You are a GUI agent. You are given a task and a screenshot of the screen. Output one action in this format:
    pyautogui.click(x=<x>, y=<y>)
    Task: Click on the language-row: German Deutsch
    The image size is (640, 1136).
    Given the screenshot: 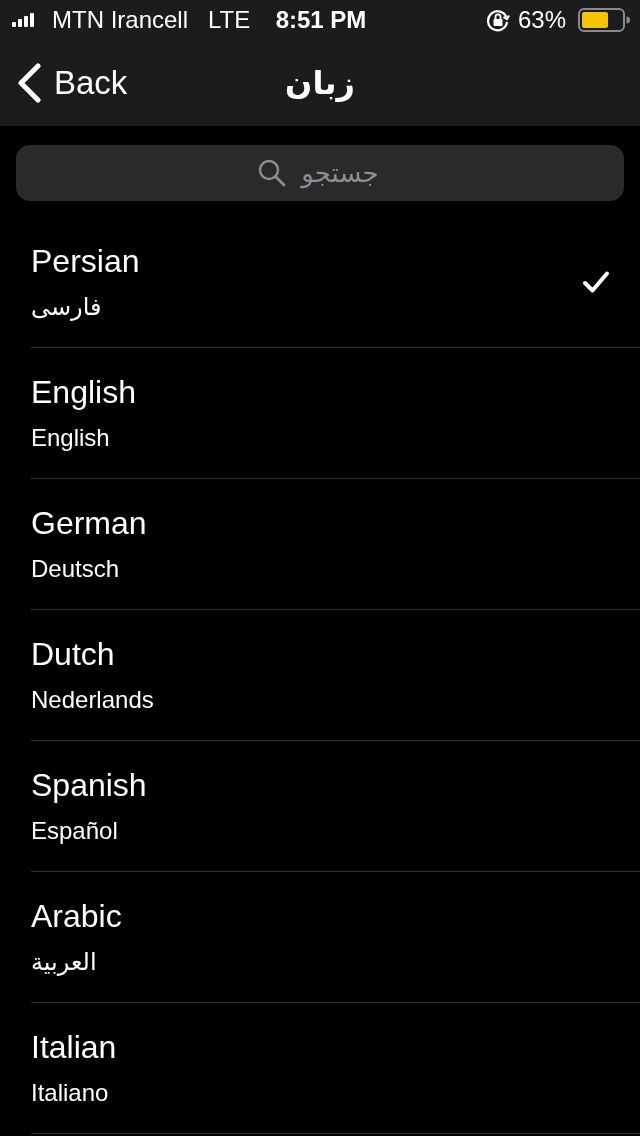 What is the action you would take?
    pyautogui.click(x=335, y=544)
    